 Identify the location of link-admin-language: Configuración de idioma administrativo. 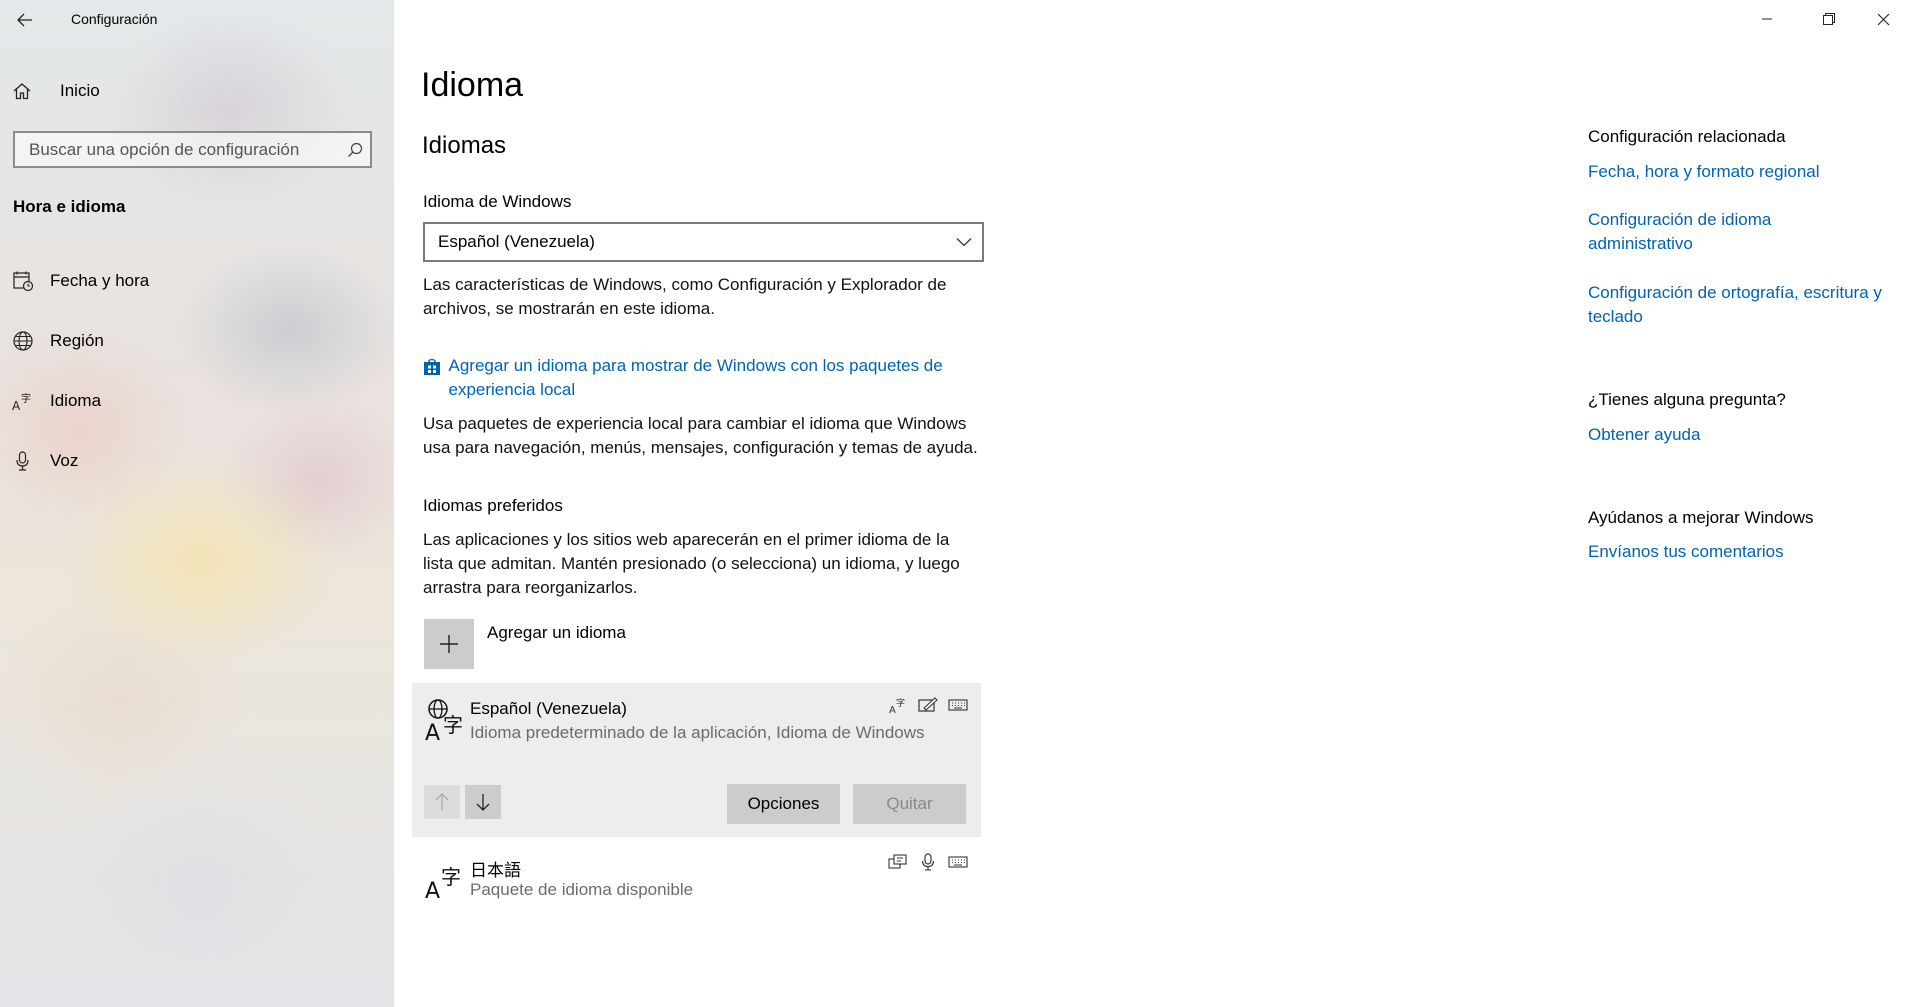
(1708, 232).